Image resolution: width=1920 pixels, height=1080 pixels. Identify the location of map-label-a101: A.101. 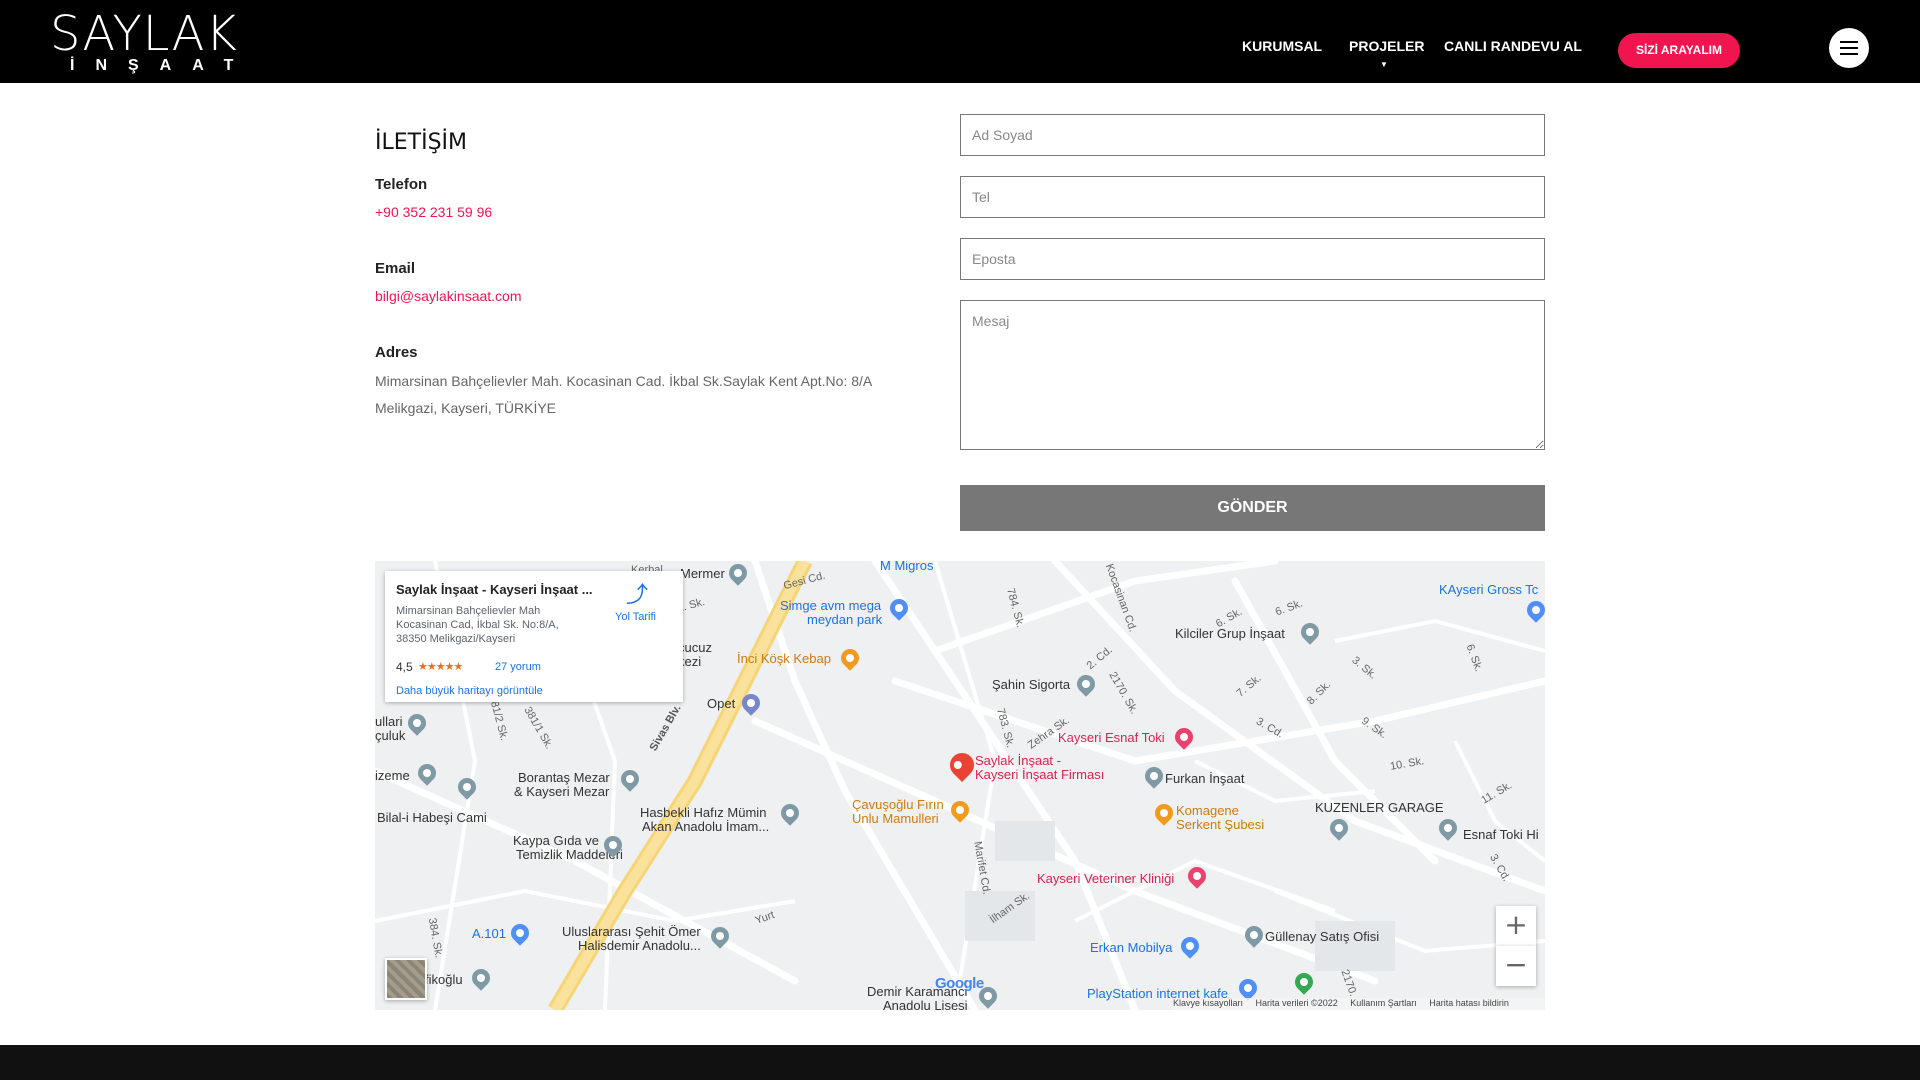
(489, 933).